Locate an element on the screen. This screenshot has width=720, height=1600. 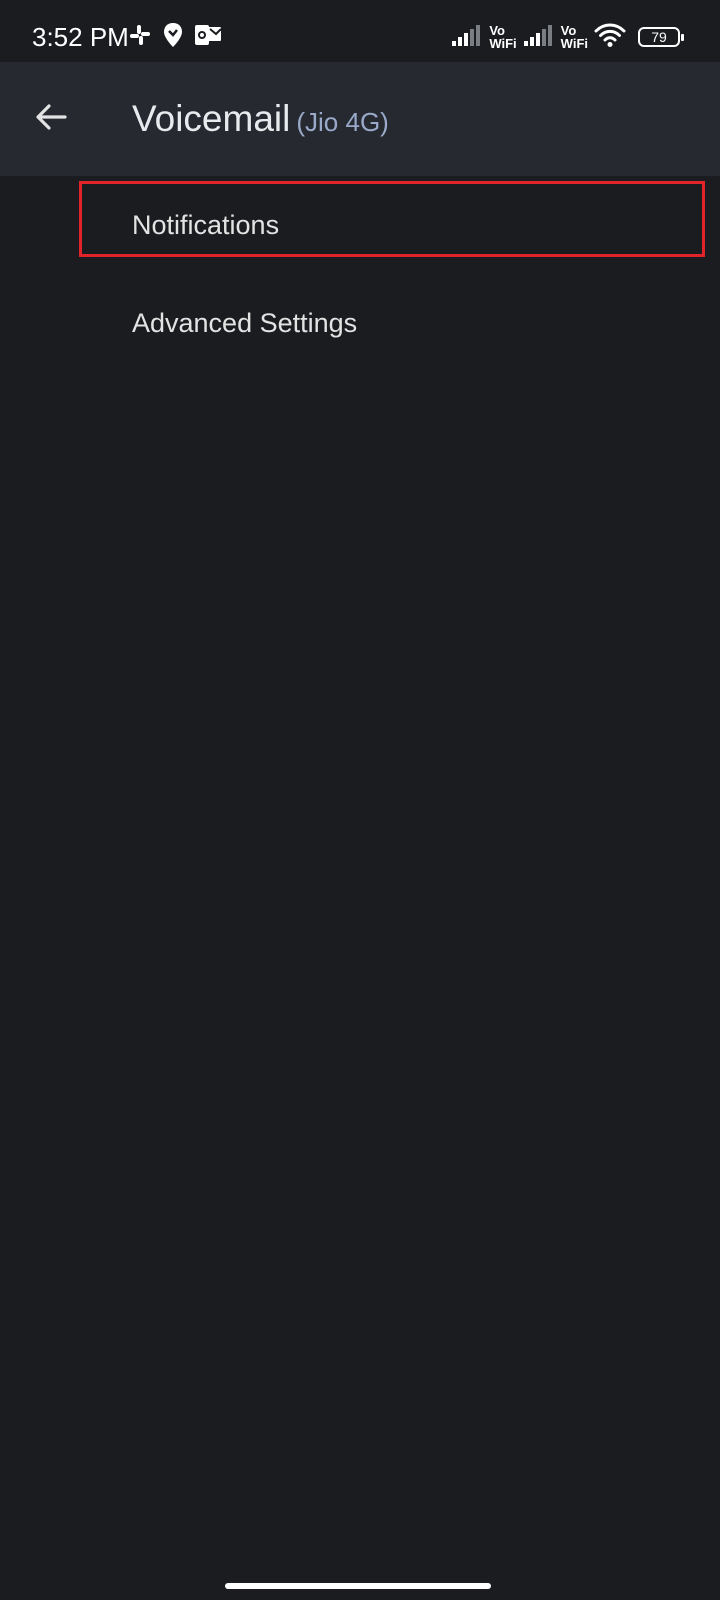
title-text: Voicemail is located at coordinates (211, 118).